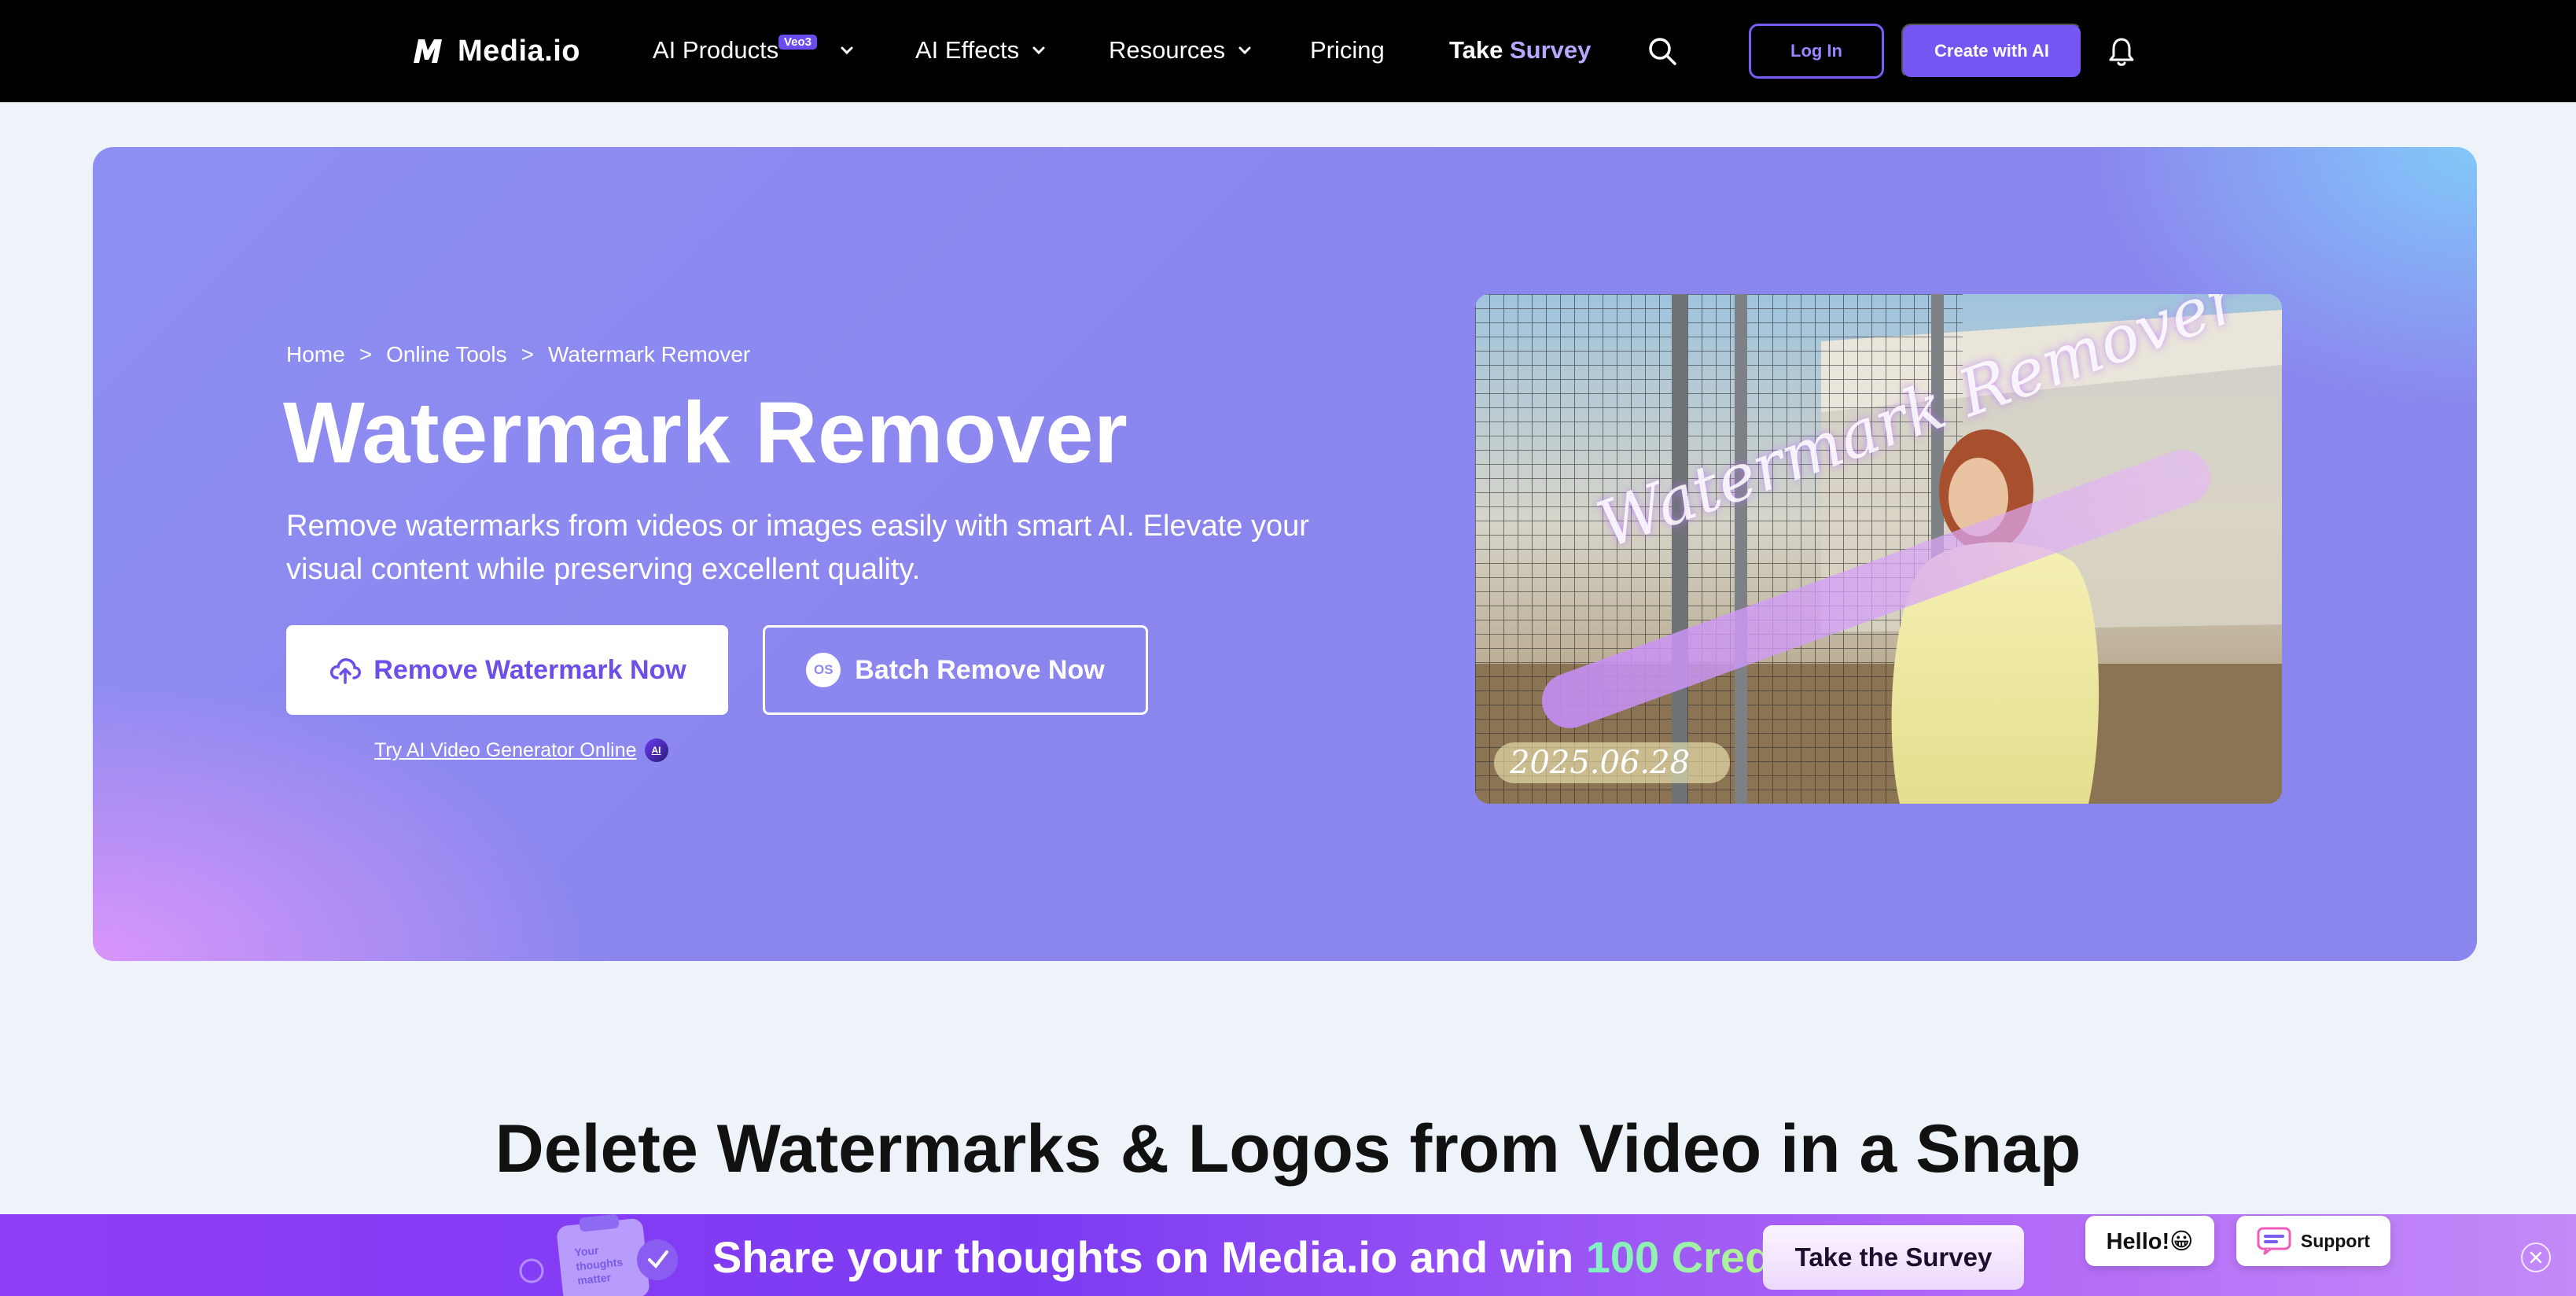 This screenshot has height=1296, width=2576. I want to click on hello-text: Hello!😀, so click(2150, 1241).